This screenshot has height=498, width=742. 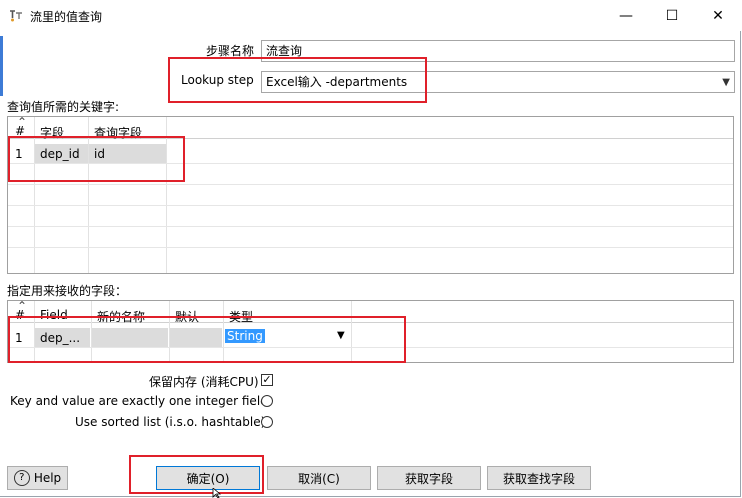 I want to click on help-button: ? Help, so click(x=37, y=478).